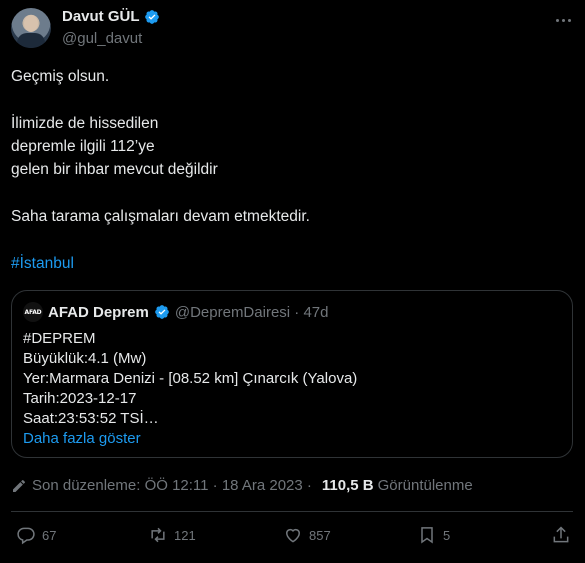 Image resolution: width=585 pixels, height=563 pixels. Describe the element at coordinates (31, 23) in the screenshot. I see `avatar-face` at that location.